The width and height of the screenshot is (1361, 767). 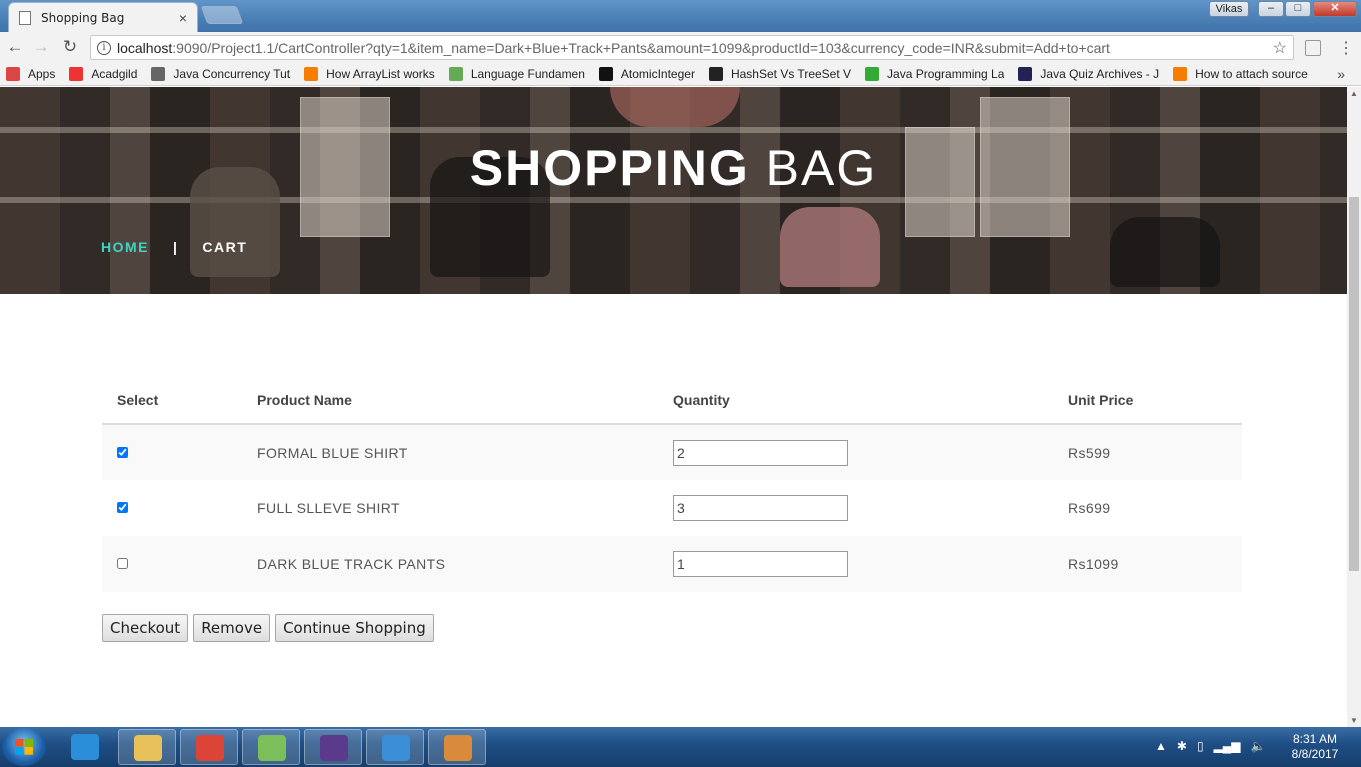 What do you see at coordinates (222, 15) in the screenshot?
I see `new-tab-button` at bounding box center [222, 15].